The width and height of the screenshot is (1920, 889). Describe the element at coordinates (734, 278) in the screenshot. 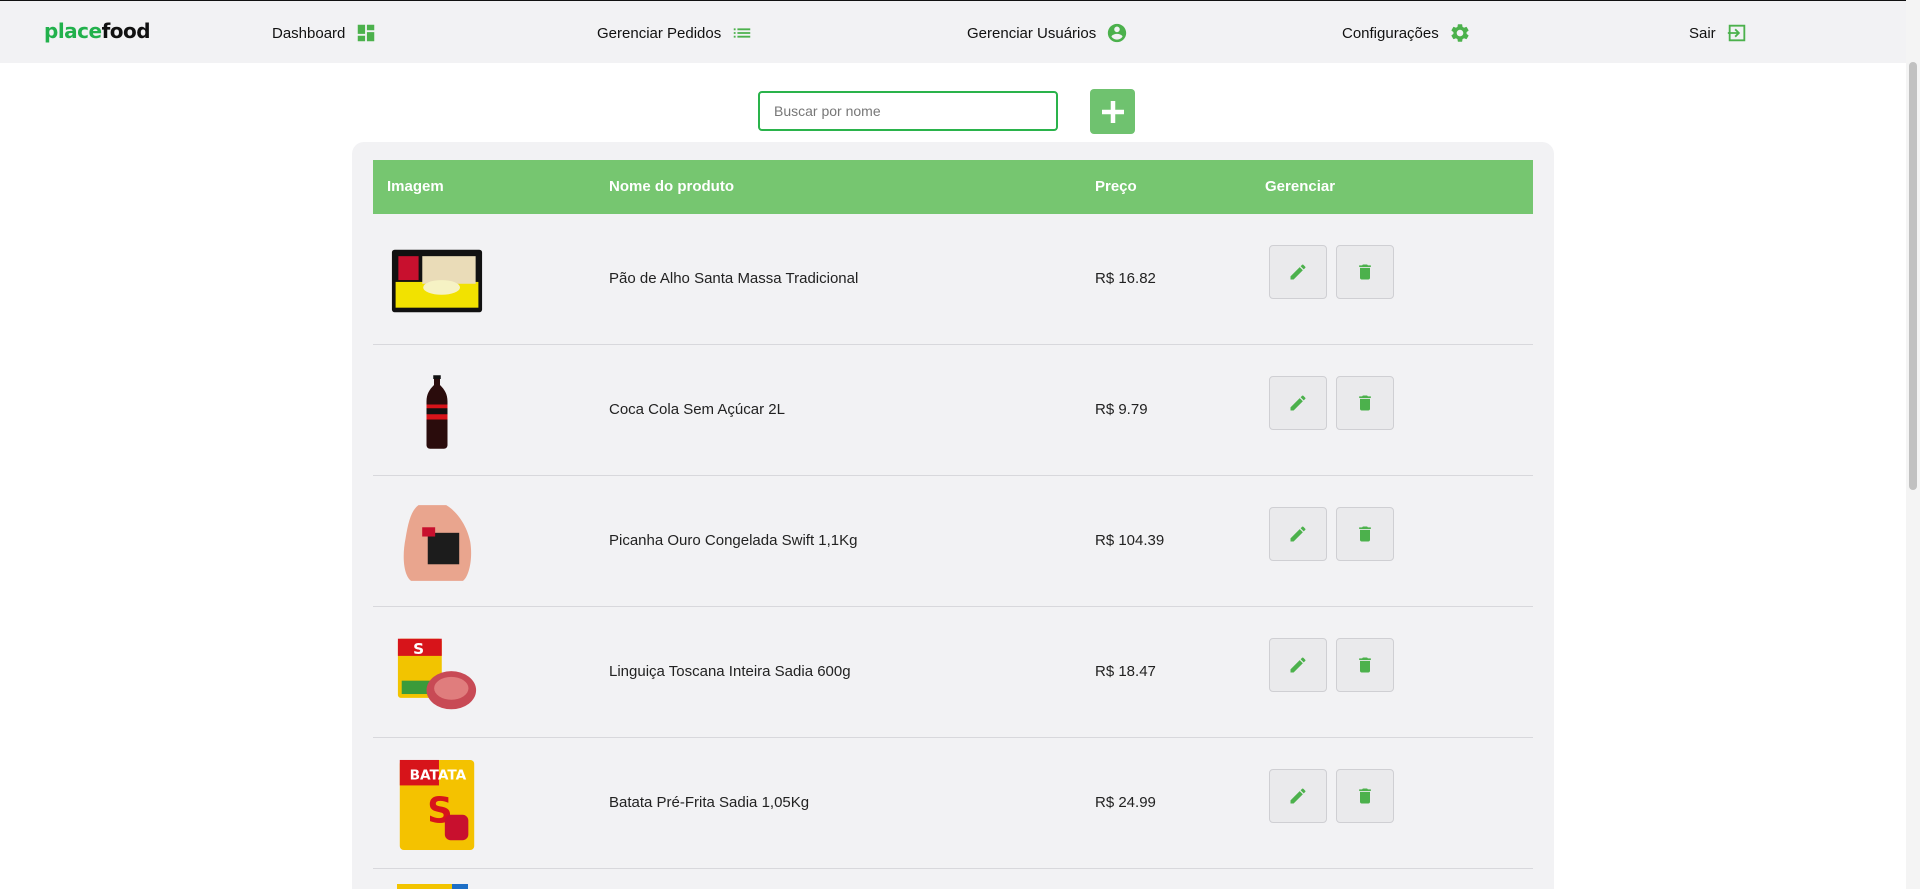

I see `product-name: Pão de Alho Santa Massa Tradicional` at that location.